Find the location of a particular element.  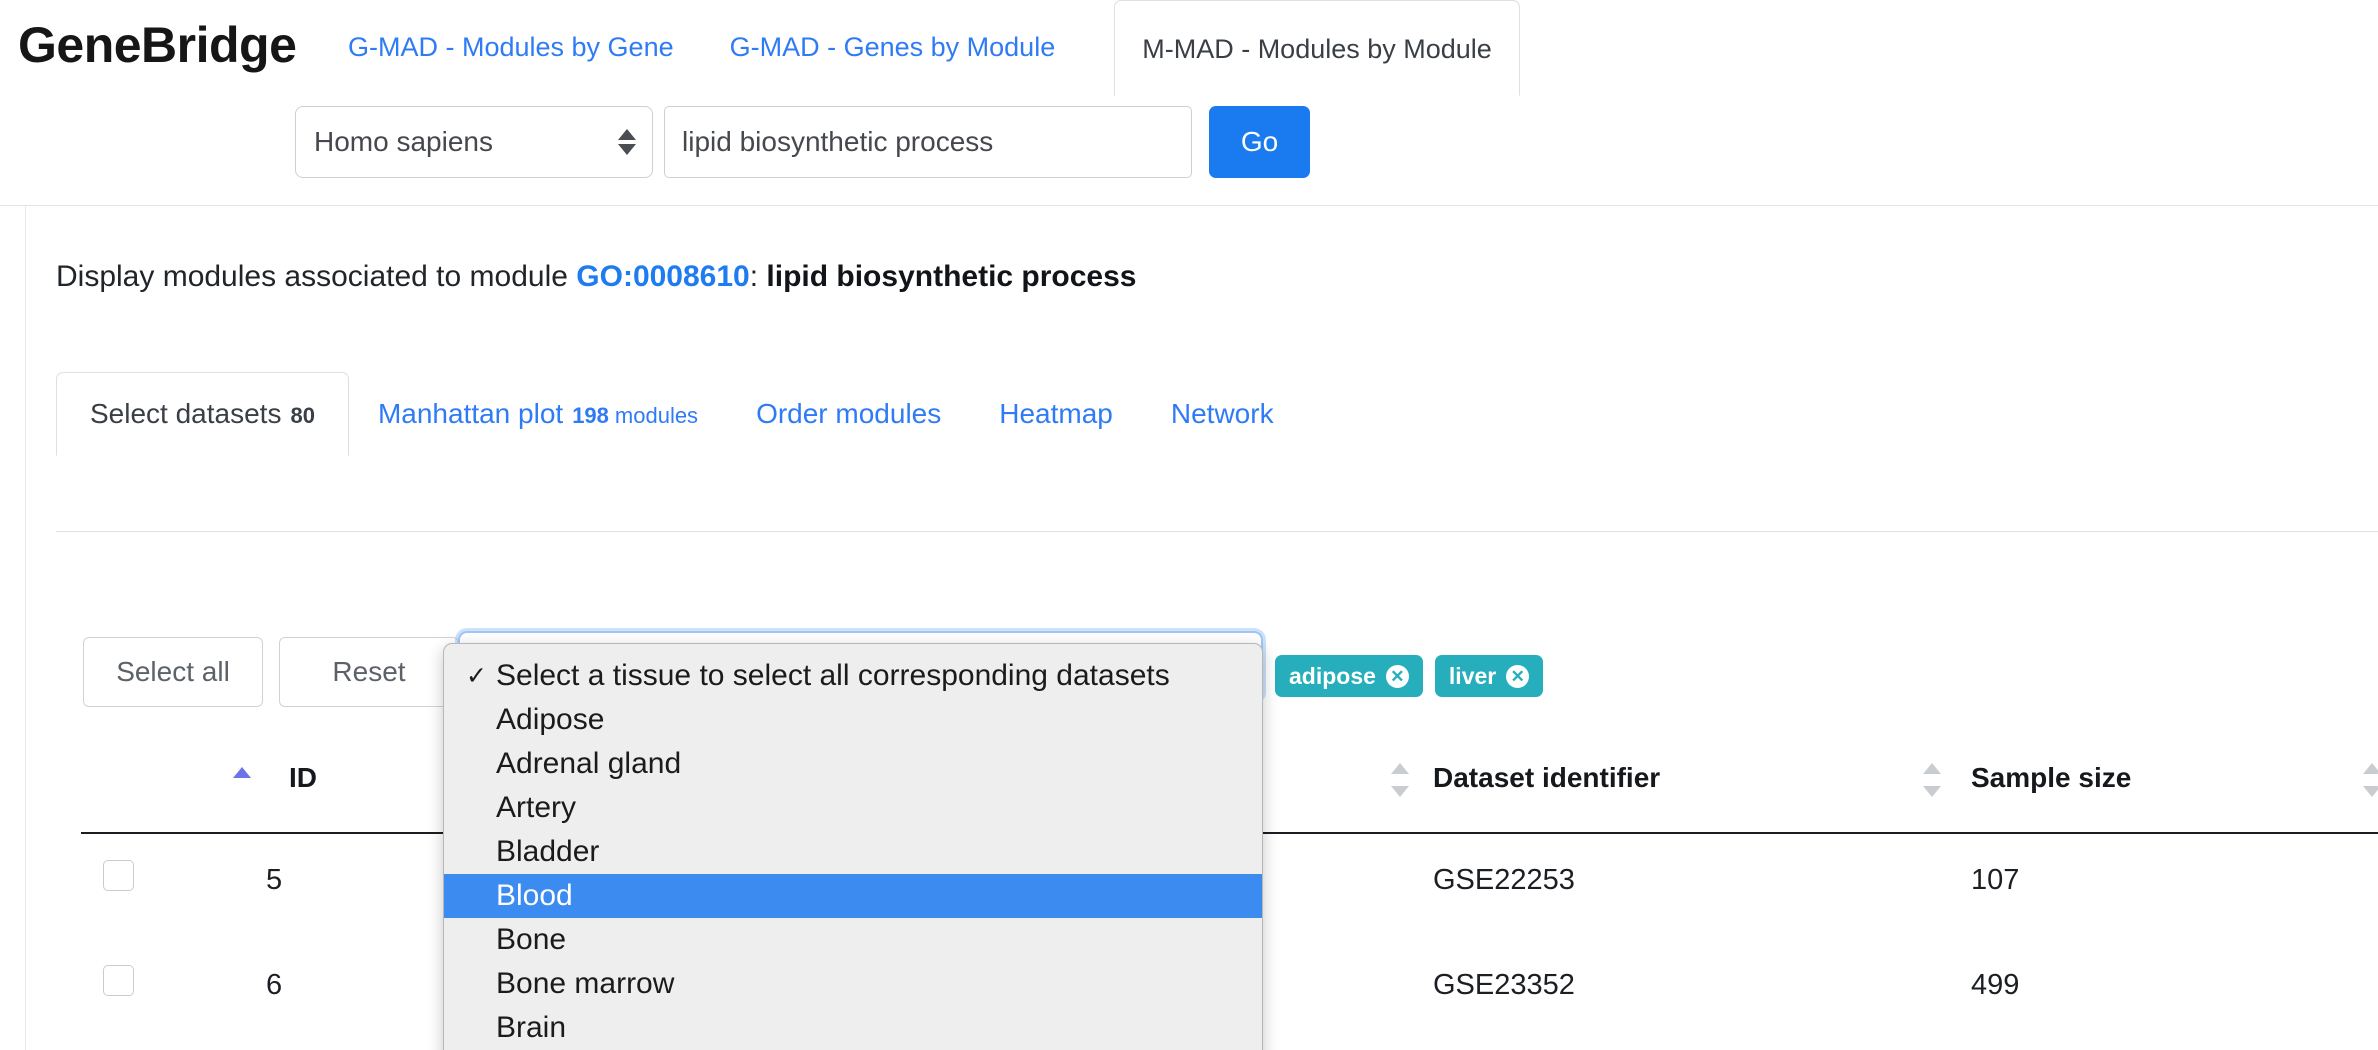

subtab-select-datasets-count: 80 is located at coordinates (302, 416).